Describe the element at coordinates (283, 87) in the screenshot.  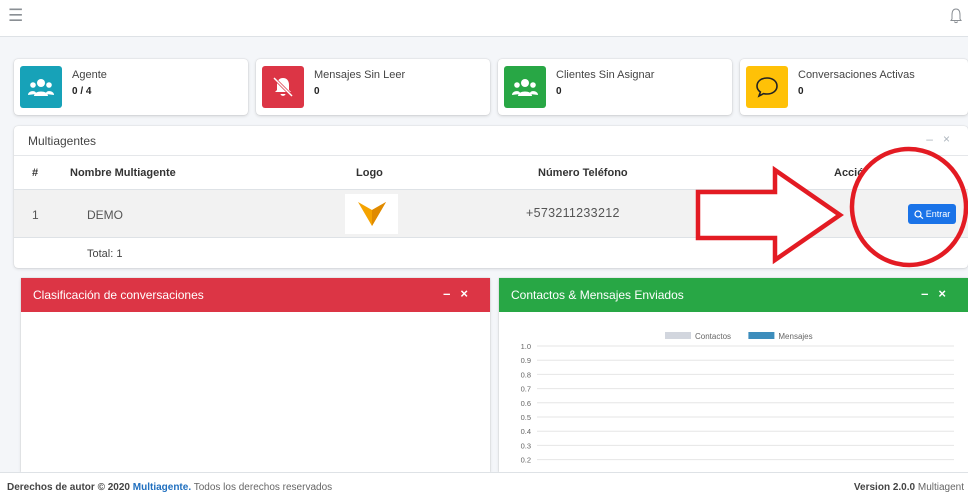
I see `bell-slash-icon` at that location.